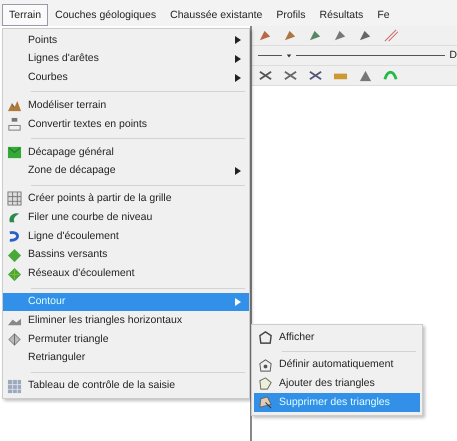 Image resolution: width=457 pixels, height=441 pixels. Describe the element at coordinates (337, 337) in the screenshot. I see `menu-item: Afficher` at that location.